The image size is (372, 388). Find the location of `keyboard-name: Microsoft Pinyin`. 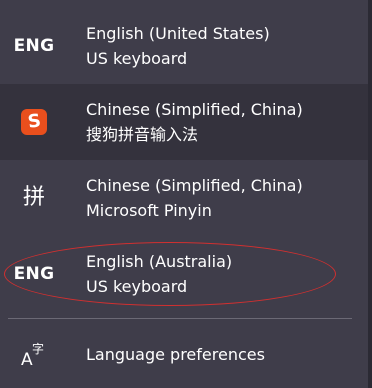

keyboard-name: Microsoft Pinyin is located at coordinates (149, 210).